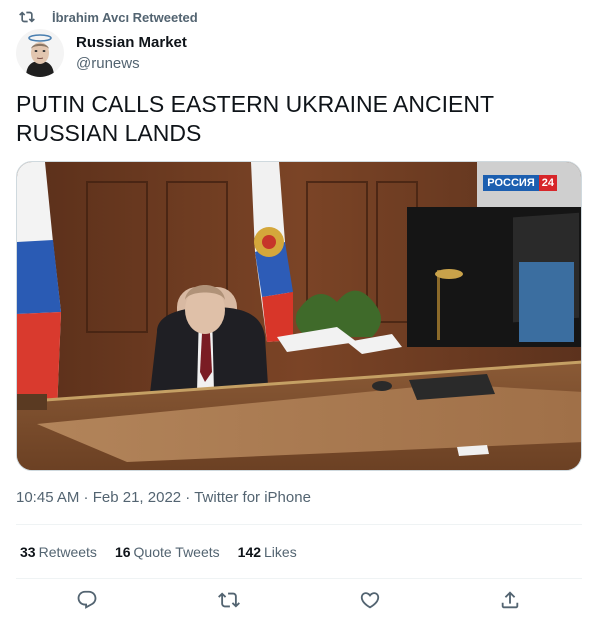 This screenshot has height=625, width=598. Describe the element at coordinates (131, 63) in the screenshot. I see `author-handle: @runews` at that location.